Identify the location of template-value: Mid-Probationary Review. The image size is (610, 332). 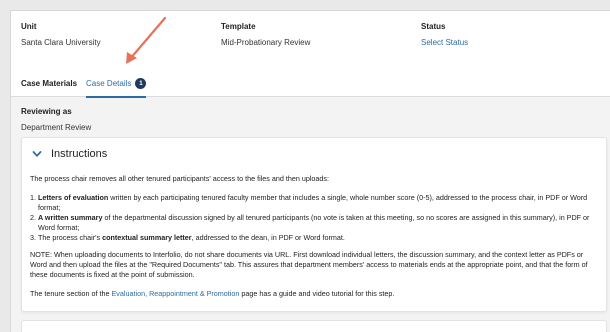
(266, 42).